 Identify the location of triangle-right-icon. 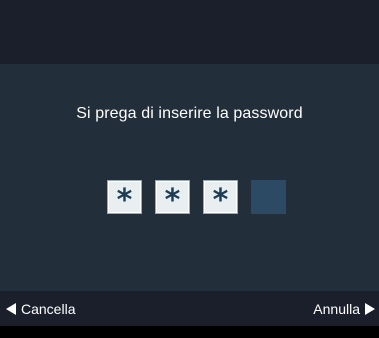
(370, 308).